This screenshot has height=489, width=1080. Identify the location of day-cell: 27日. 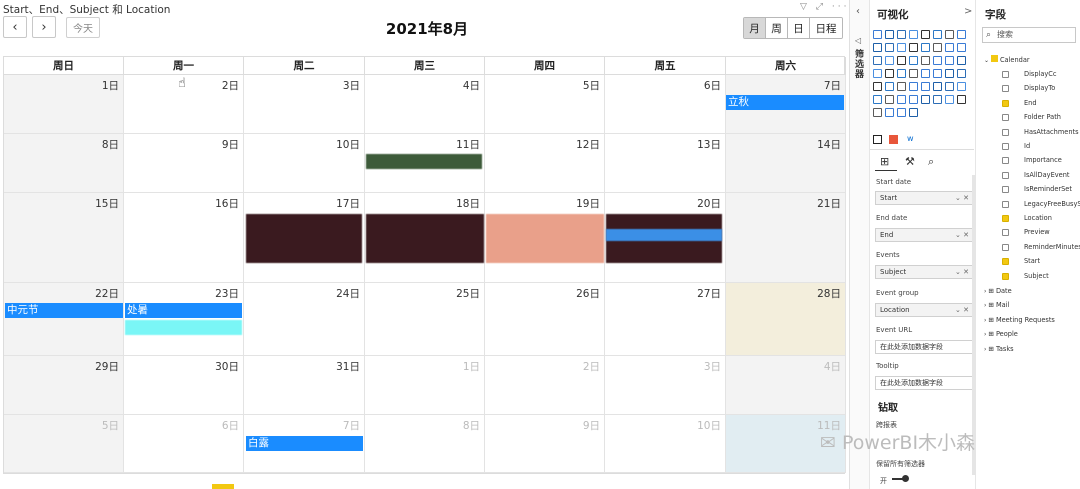
(665, 319).